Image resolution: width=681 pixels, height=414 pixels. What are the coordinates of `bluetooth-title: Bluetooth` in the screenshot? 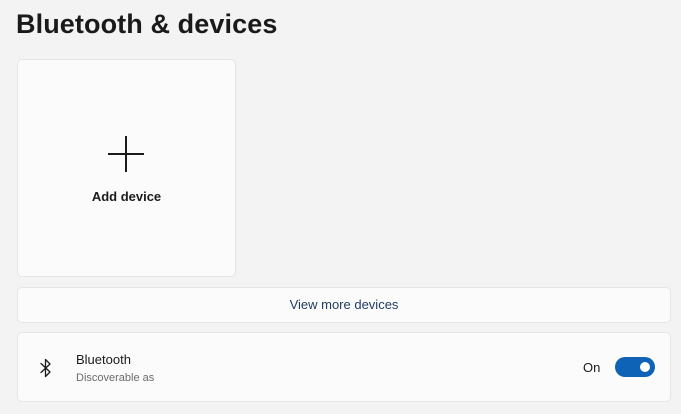 It's located at (103, 359).